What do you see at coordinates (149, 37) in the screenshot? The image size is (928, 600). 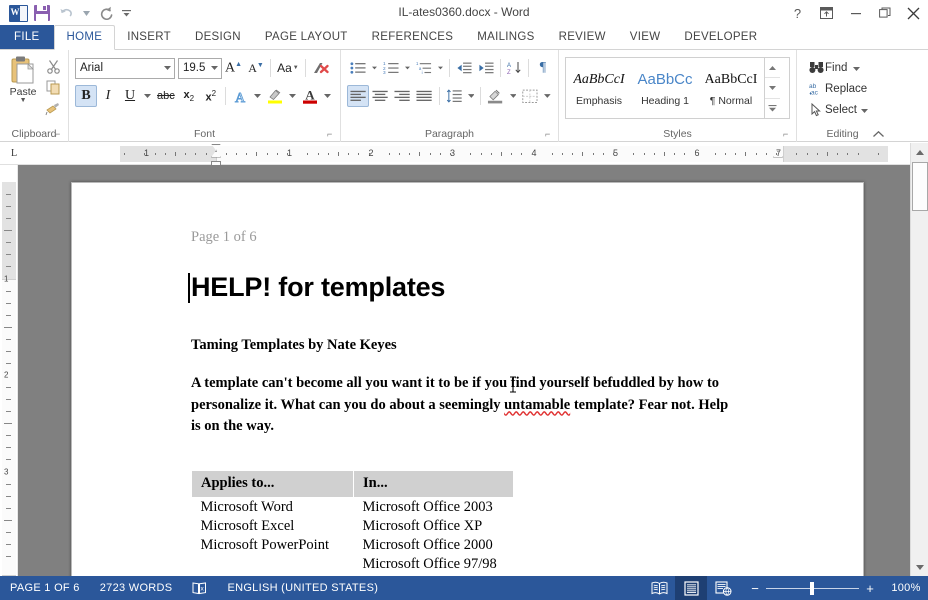 I see `tab-insert: INSERT` at bounding box center [149, 37].